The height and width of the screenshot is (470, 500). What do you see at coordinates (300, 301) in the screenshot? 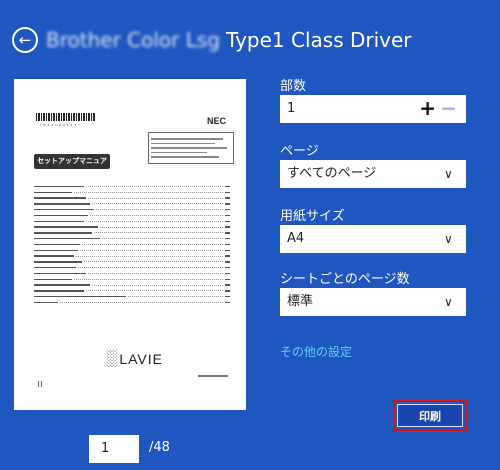
I see `pages-per-sheet-value: 標準` at bounding box center [300, 301].